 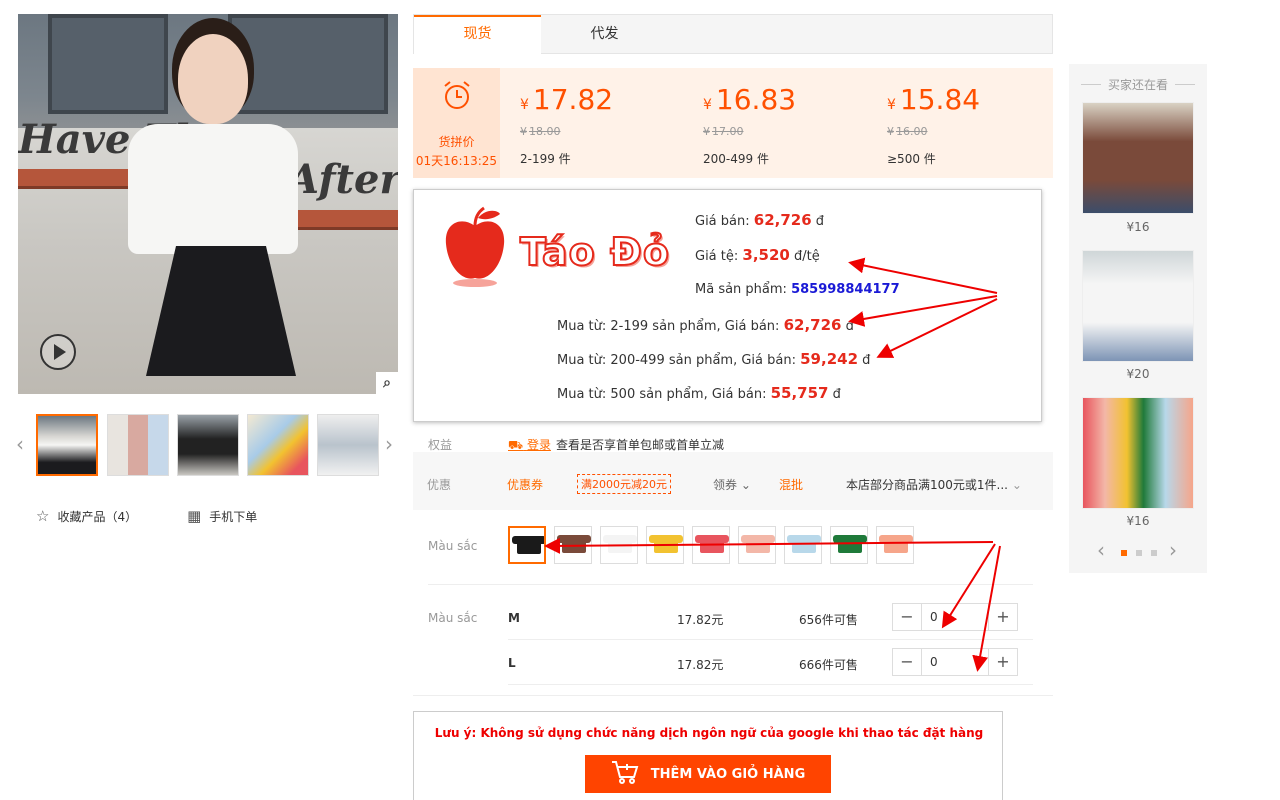 What do you see at coordinates (1138, 84) in the screenshot?
I see `recommend-title: 买家还在看` at bounding box center [1138, 84].